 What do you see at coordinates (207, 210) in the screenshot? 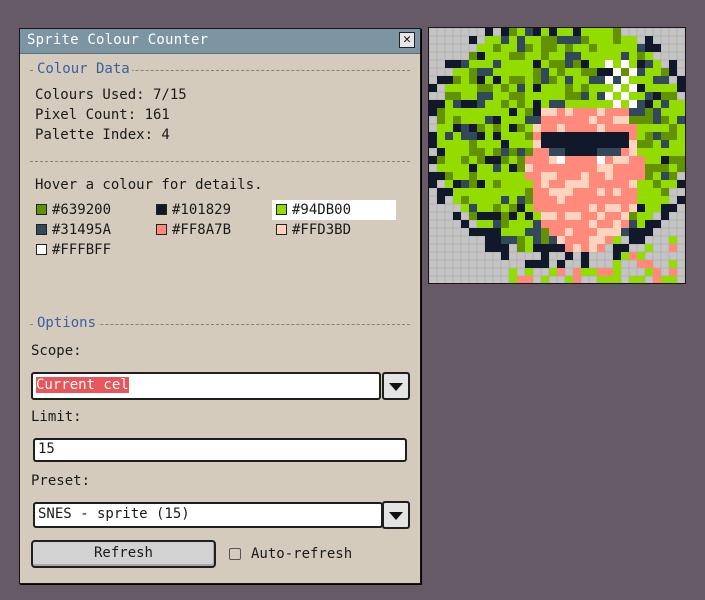
I see `swatch-101829: #101829` at bounding box center [207, 210].